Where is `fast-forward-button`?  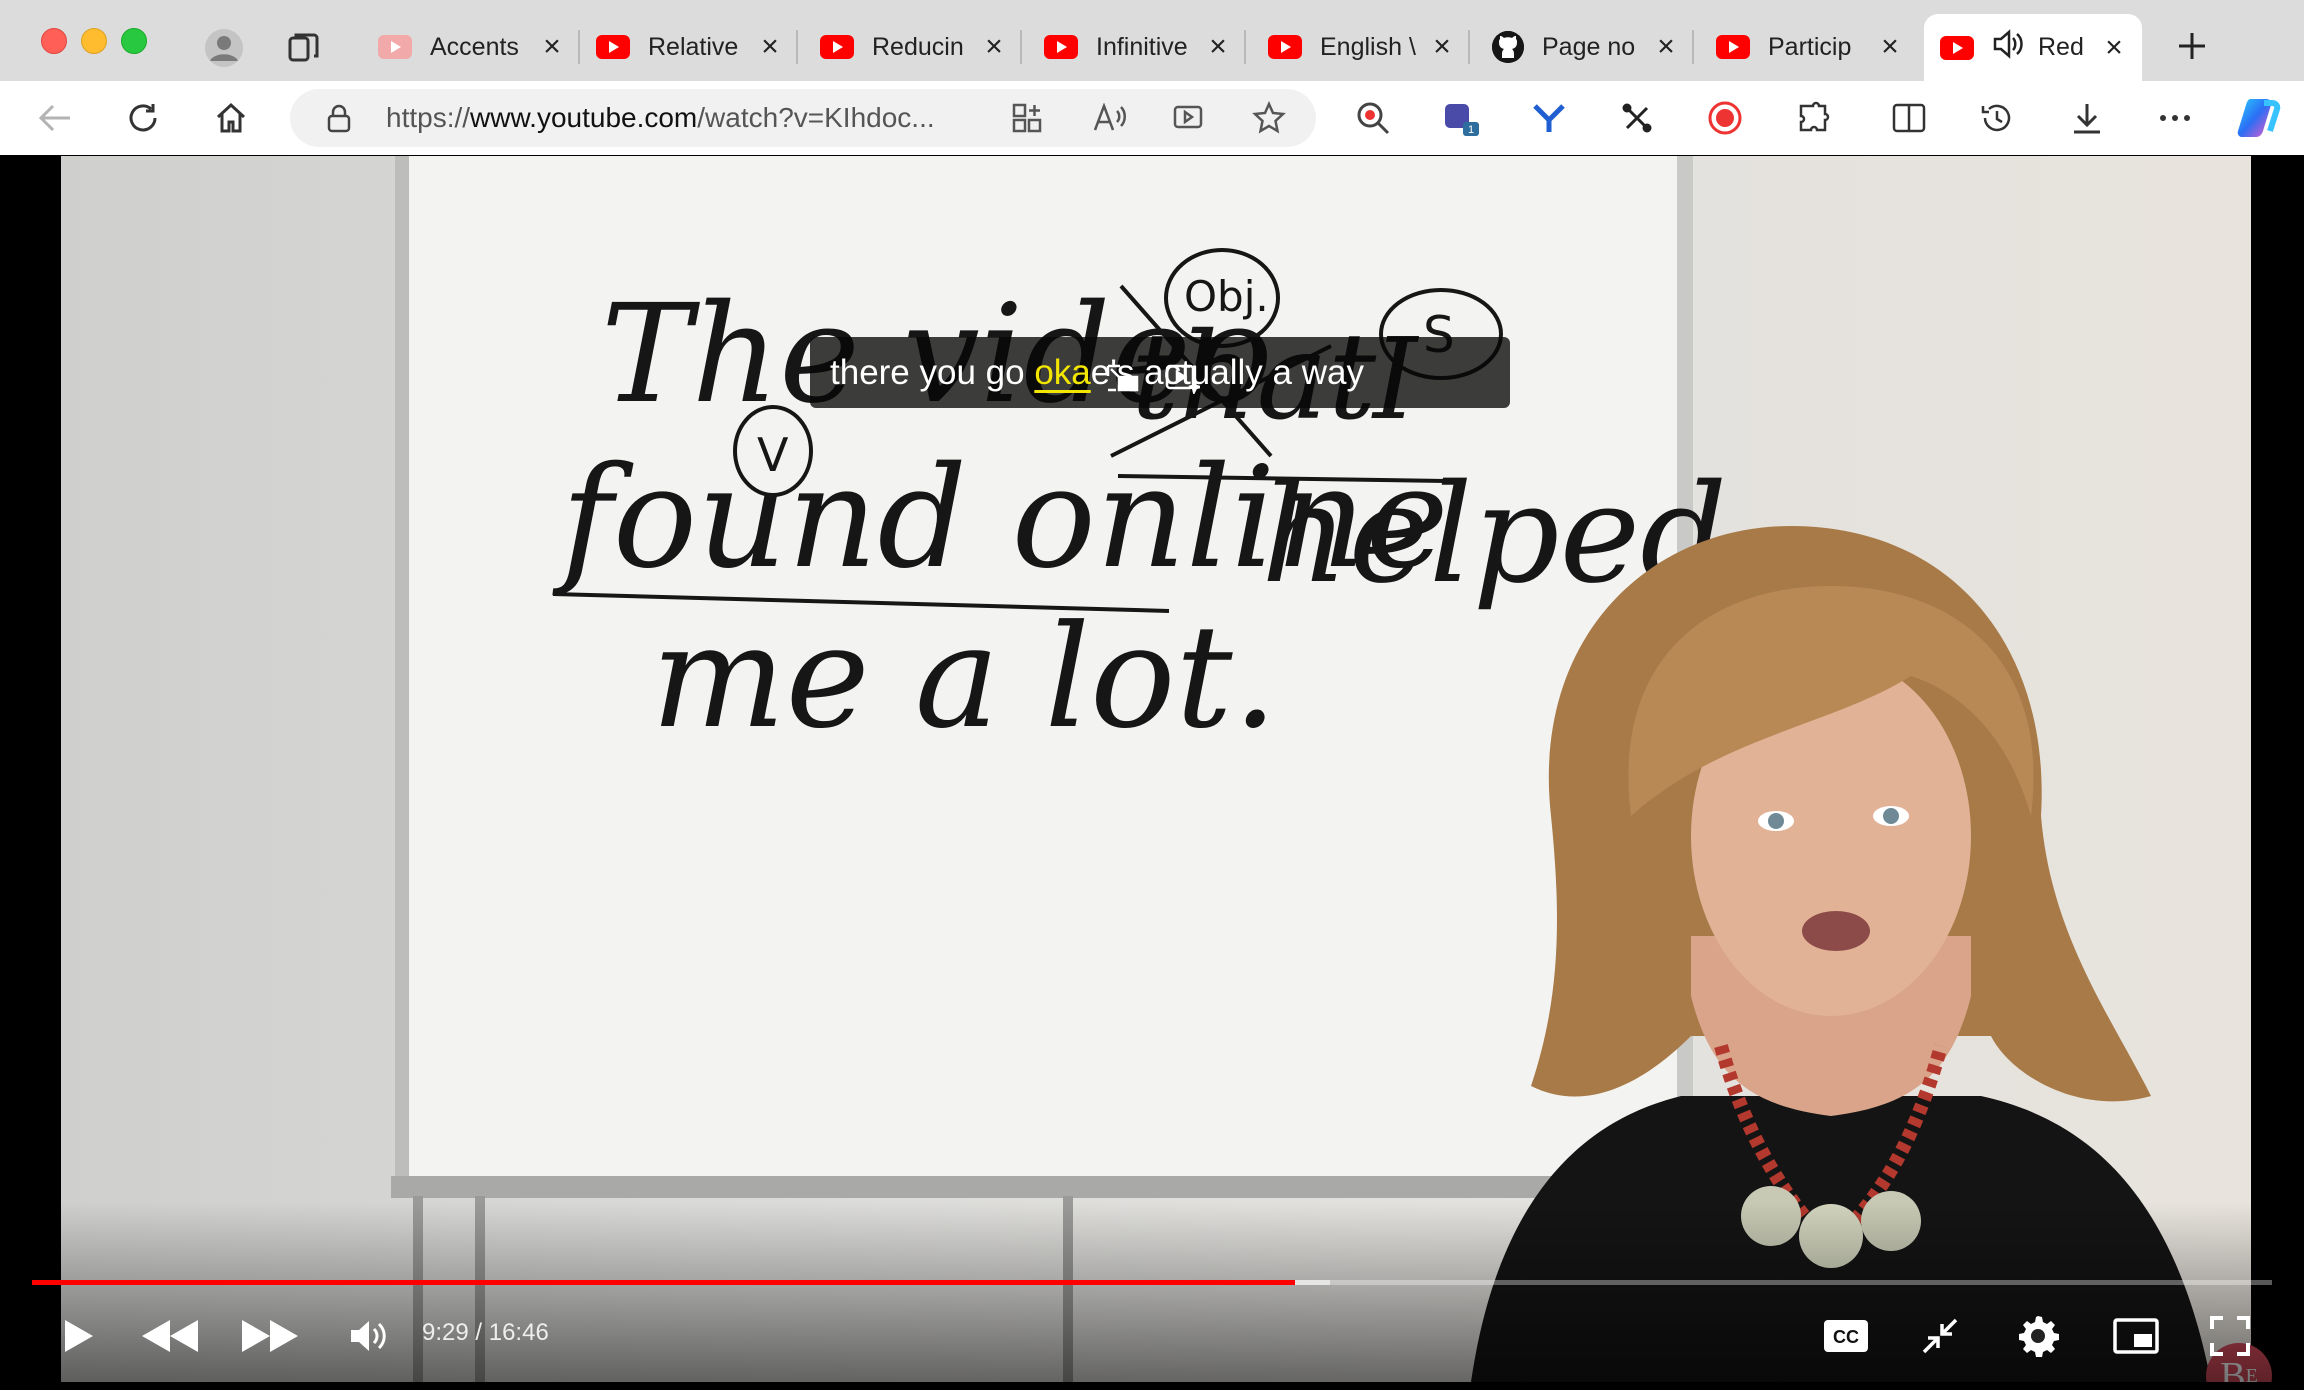 fast-forward-button is located at coordinates (270, 1336).